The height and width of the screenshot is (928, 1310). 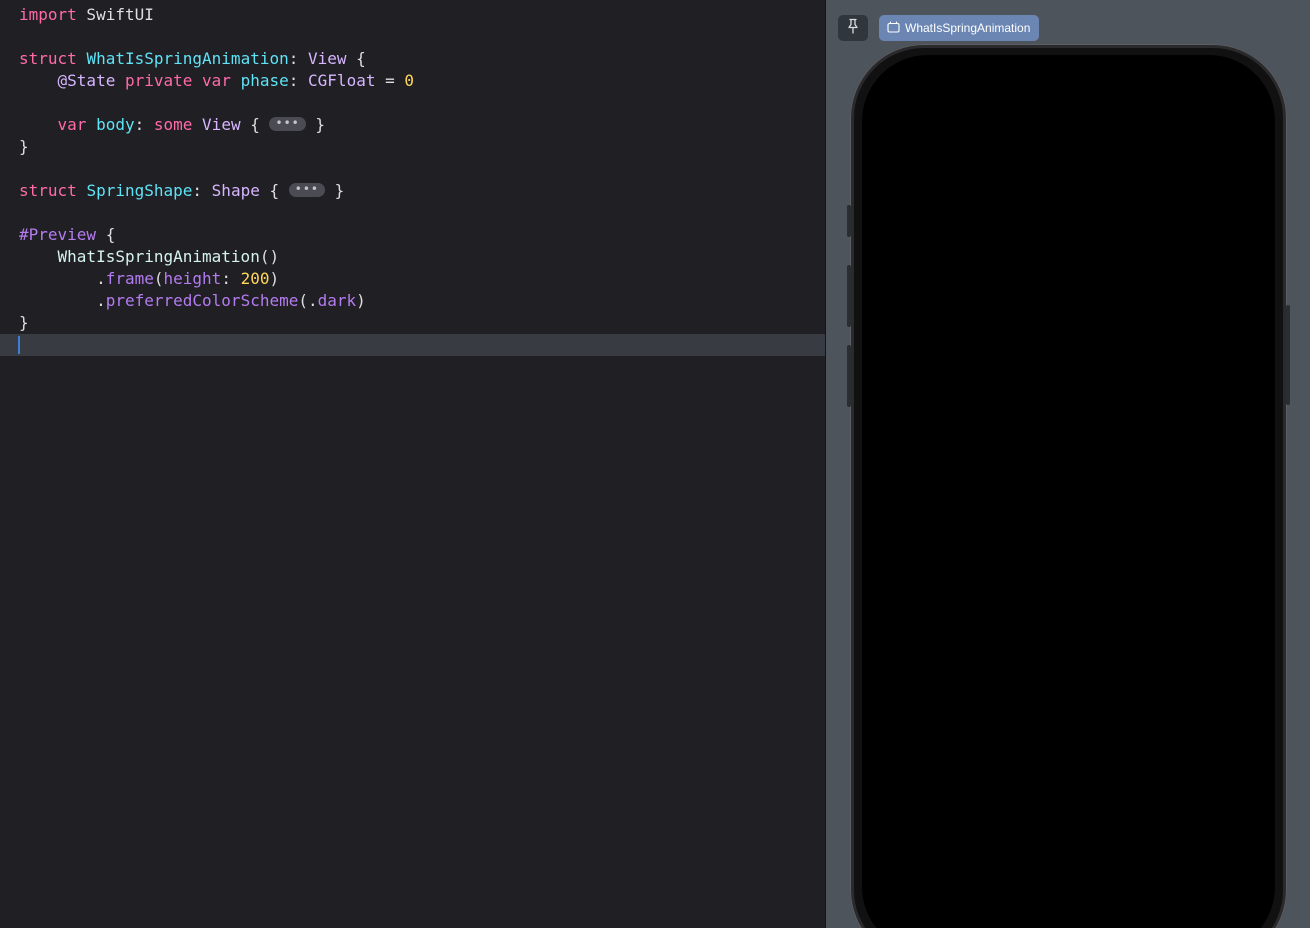 What do you see at coordinates (202, 300) in the screenshot?
I see `code-token: preferredColorScheme` at bounding box center [202, 300].